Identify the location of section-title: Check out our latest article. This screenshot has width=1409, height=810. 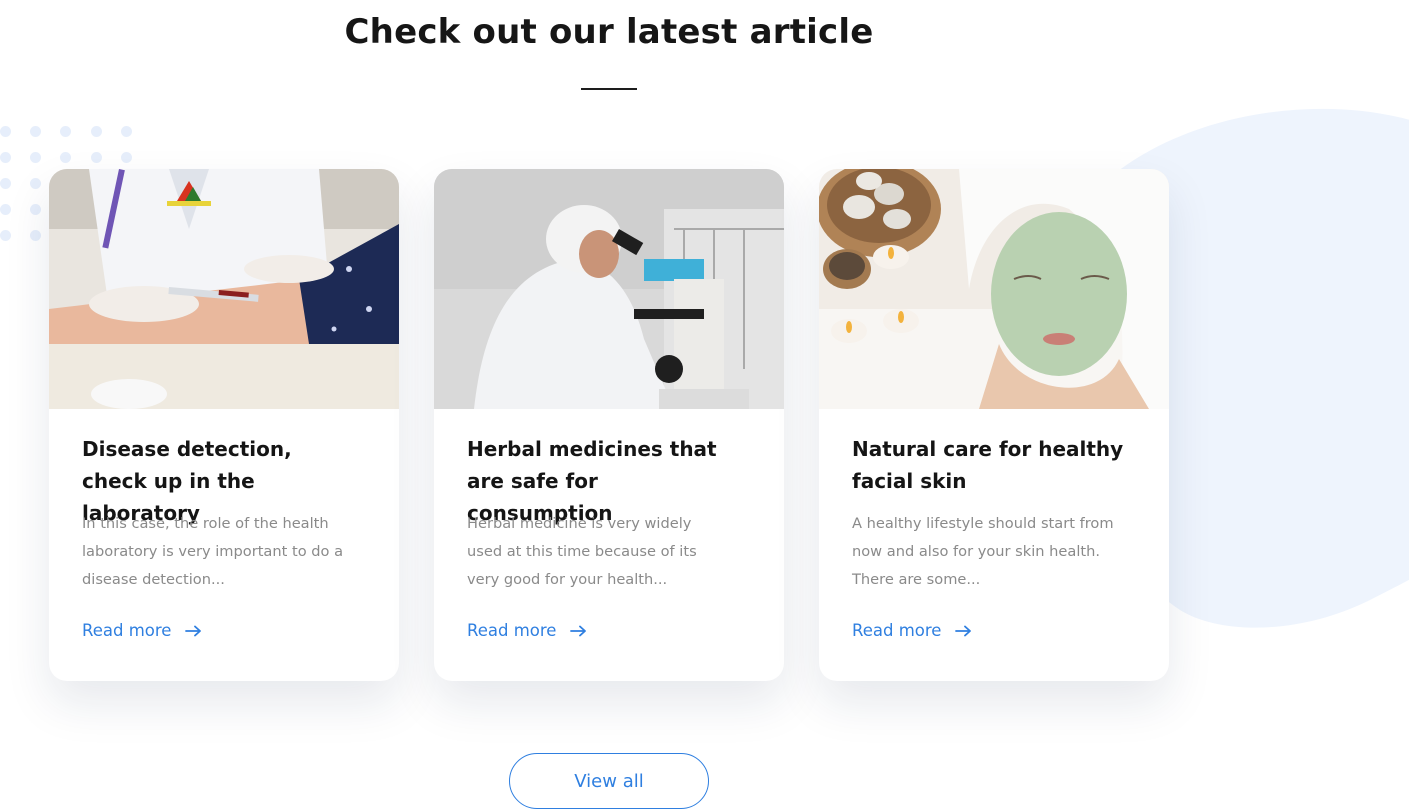
(609, 32).